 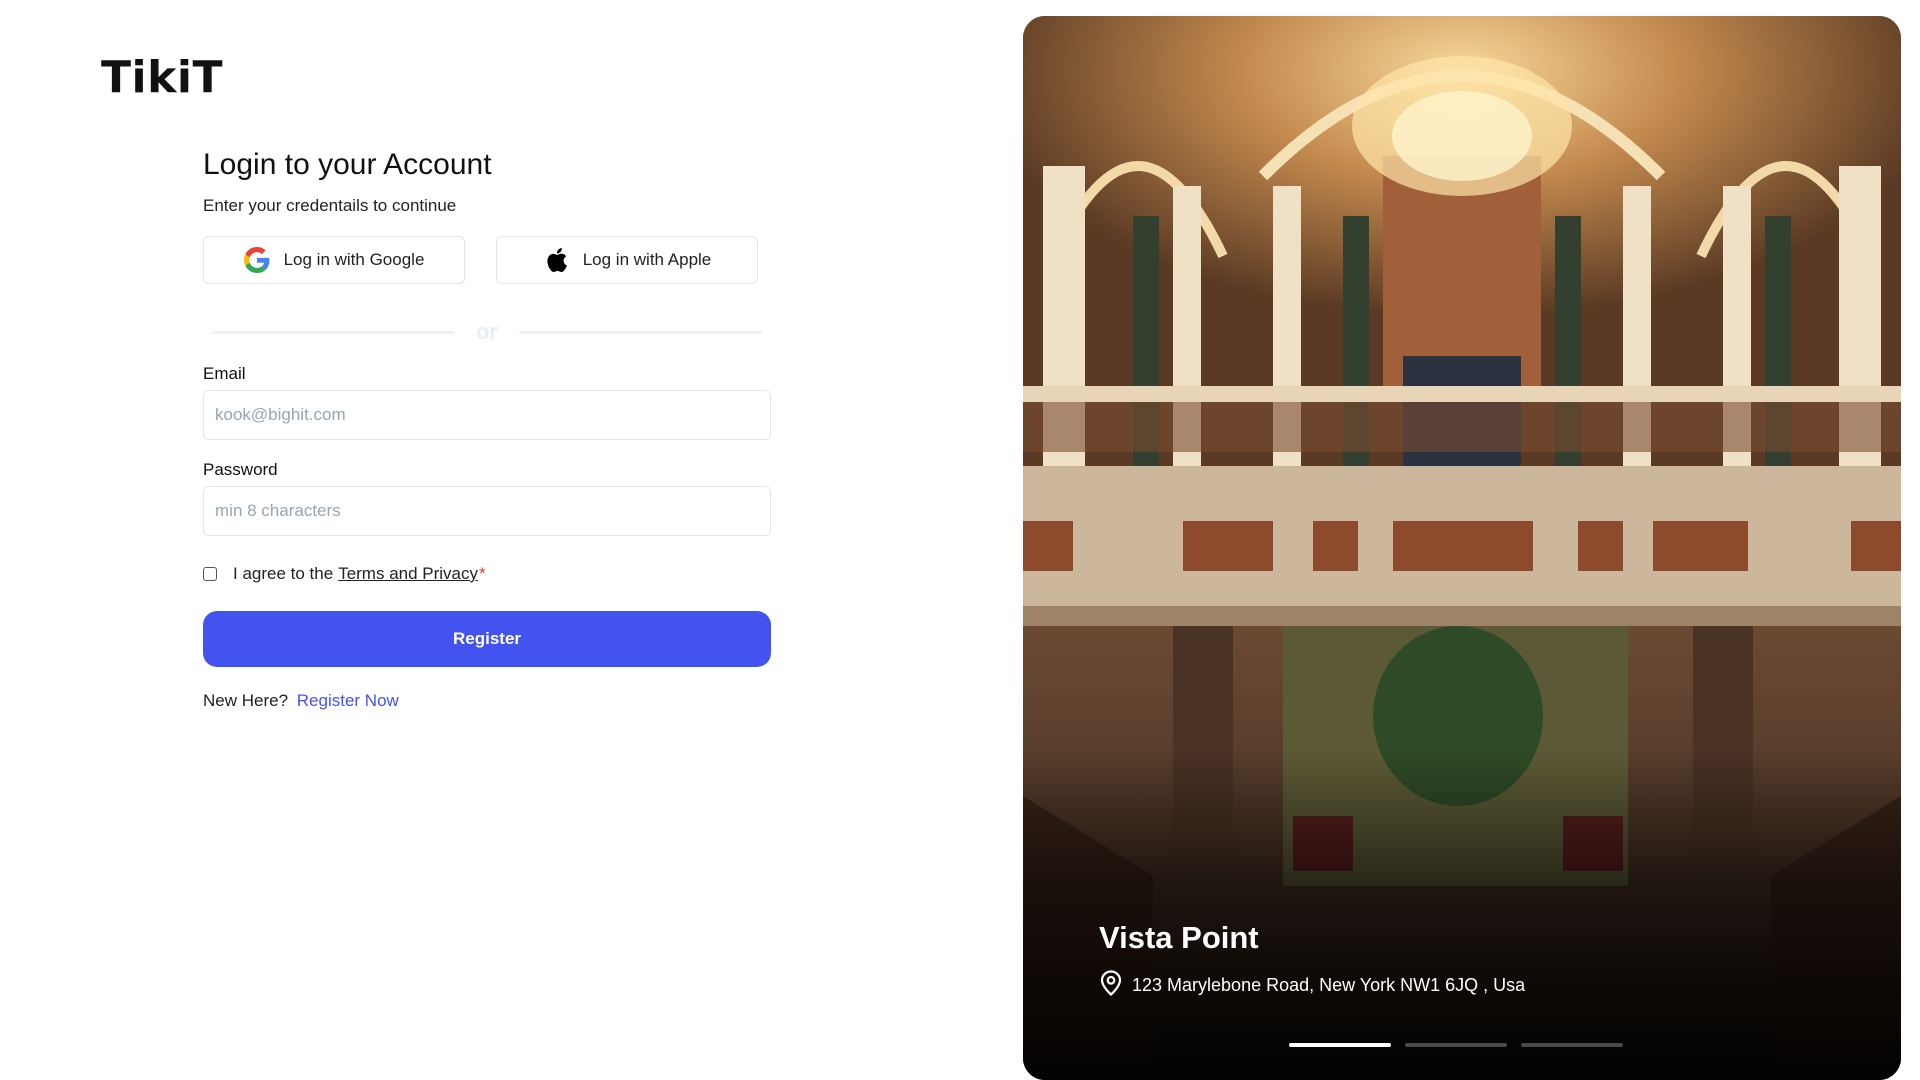 What do you see at coordinates (556, 260) in the screenshot?
I see `apple-icon` at bounding box center [556, 260].